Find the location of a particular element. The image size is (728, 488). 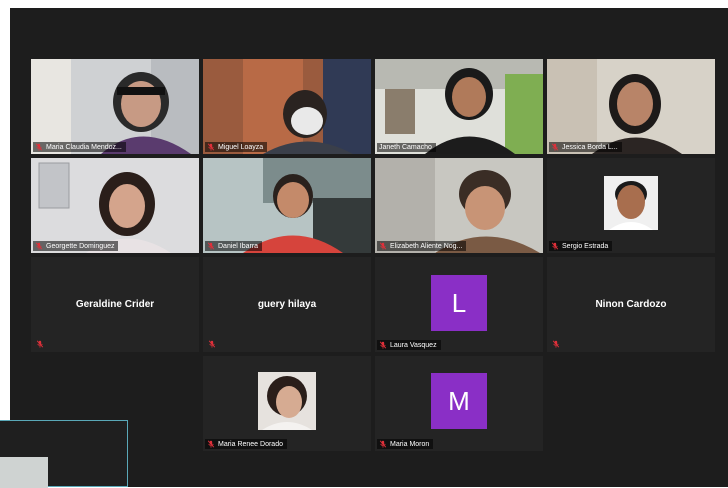

participant-nameplate: Laura Vasquez is located at coordinates (409, 345).